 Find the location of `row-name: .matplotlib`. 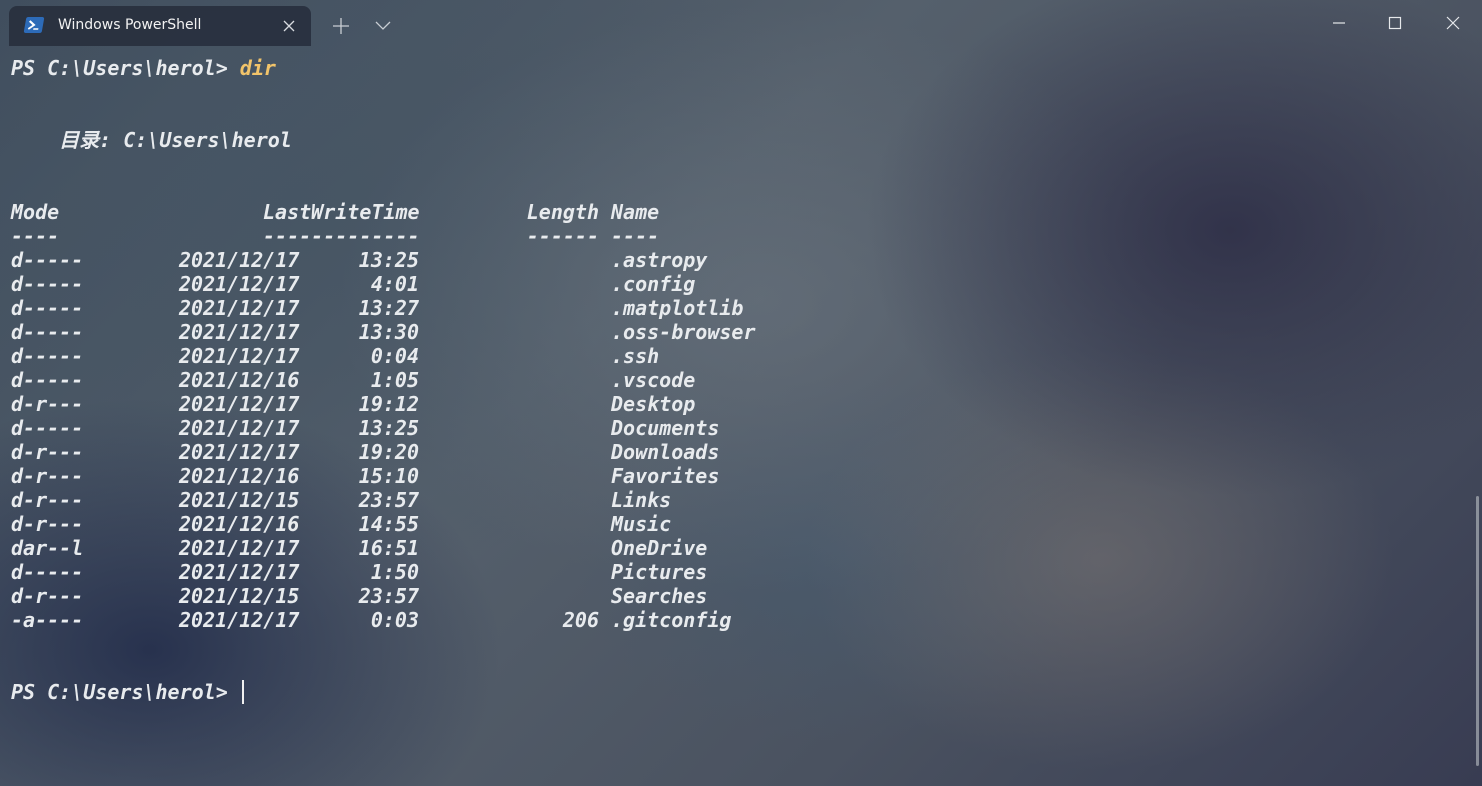

row-name: .matplotlib is located at coordinates (677, 308).